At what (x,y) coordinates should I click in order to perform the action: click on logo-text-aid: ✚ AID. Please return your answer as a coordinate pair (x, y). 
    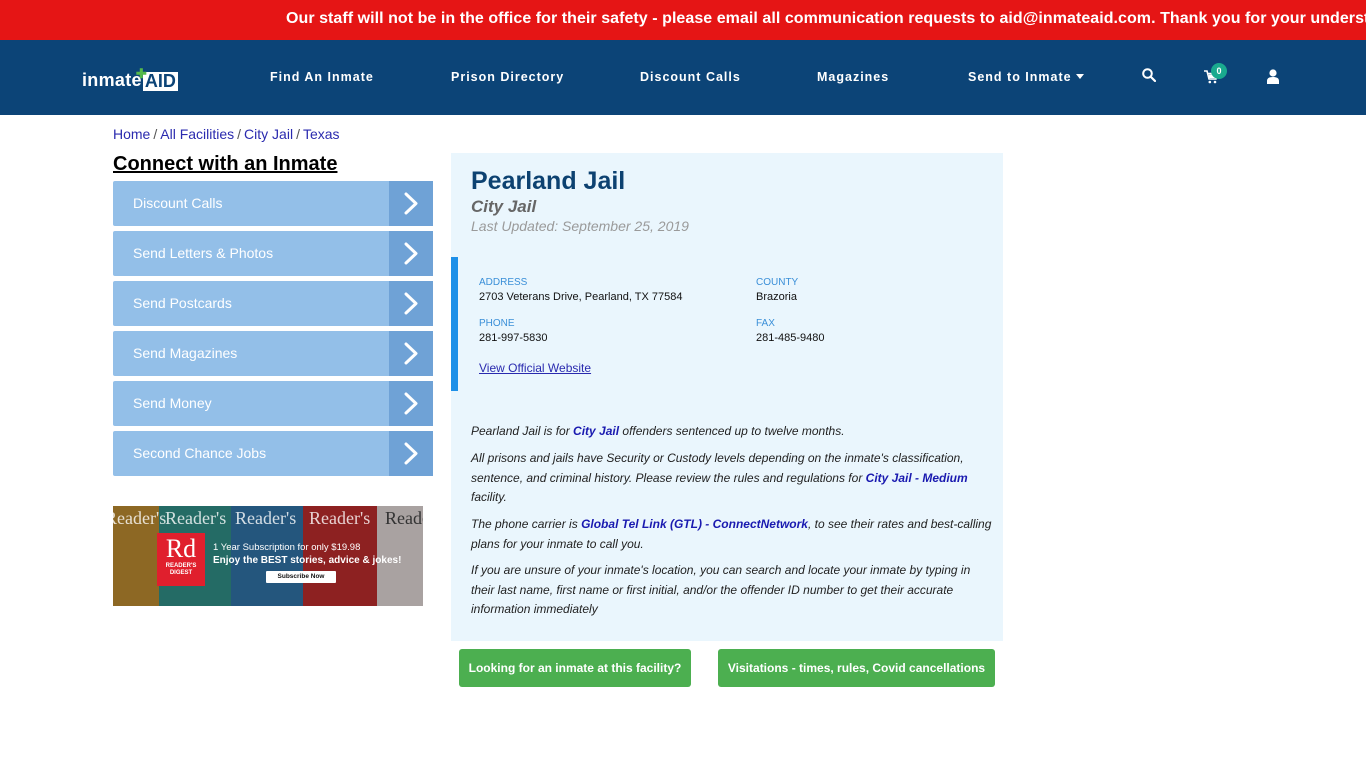
    Looking at the image, I should click on (157, 78).